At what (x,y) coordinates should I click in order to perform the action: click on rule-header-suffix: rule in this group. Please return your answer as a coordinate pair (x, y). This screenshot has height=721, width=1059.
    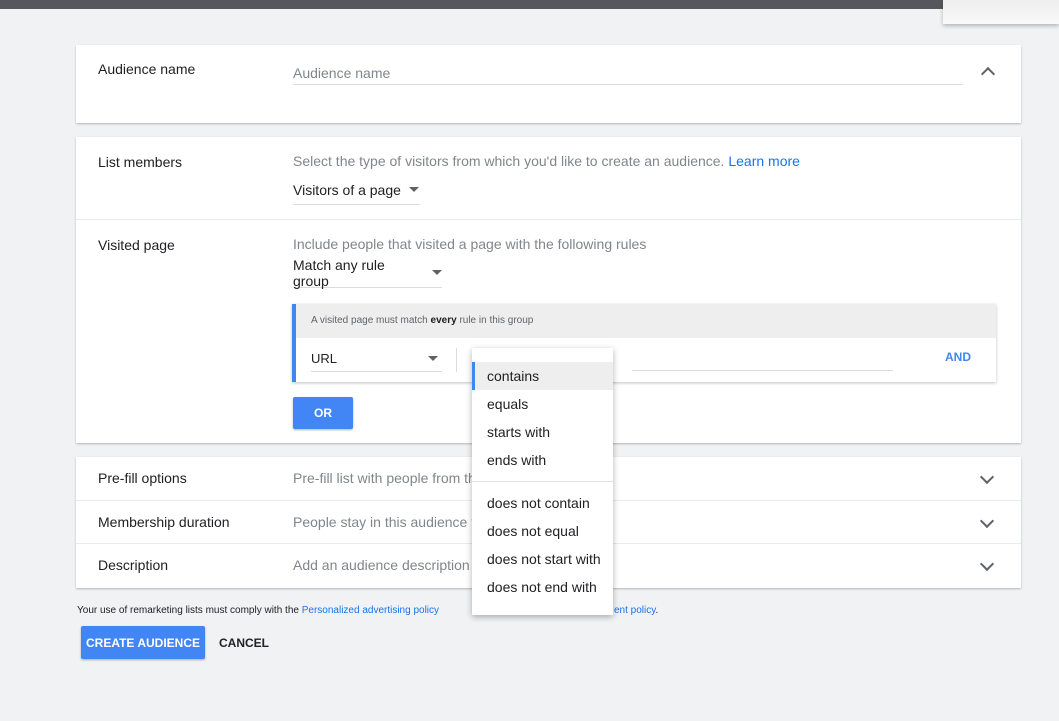
    Looking at the image, I should click on (496, 320).